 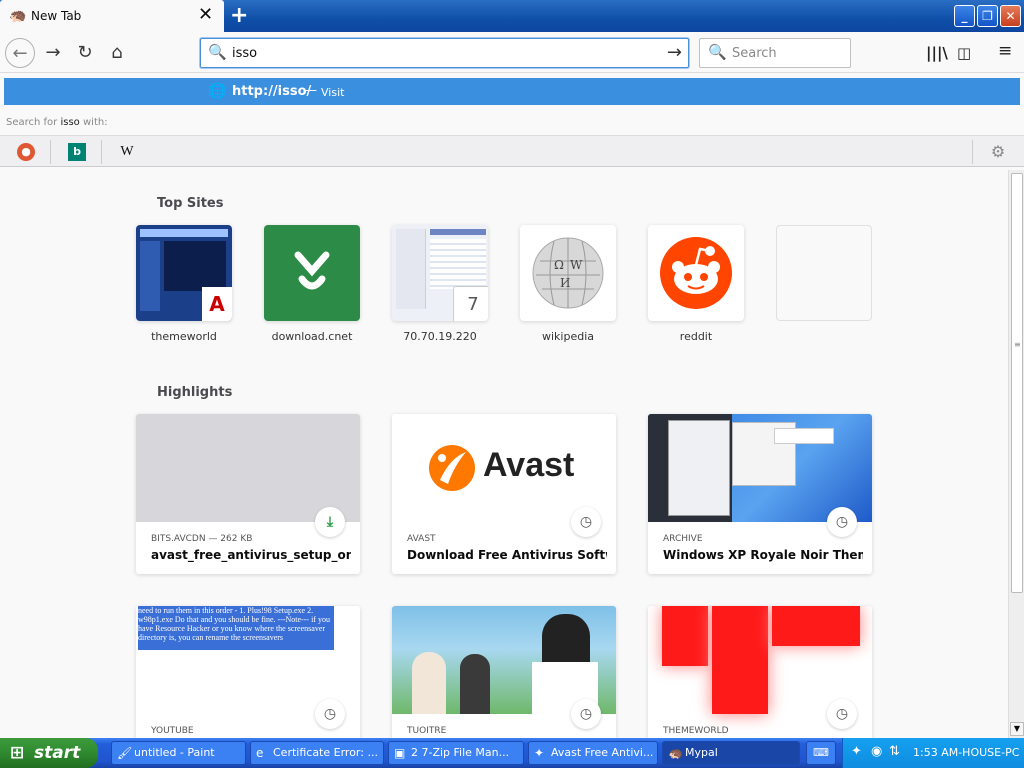 I want to click on wikipedia-icon: W, so click(x=127, y=152).